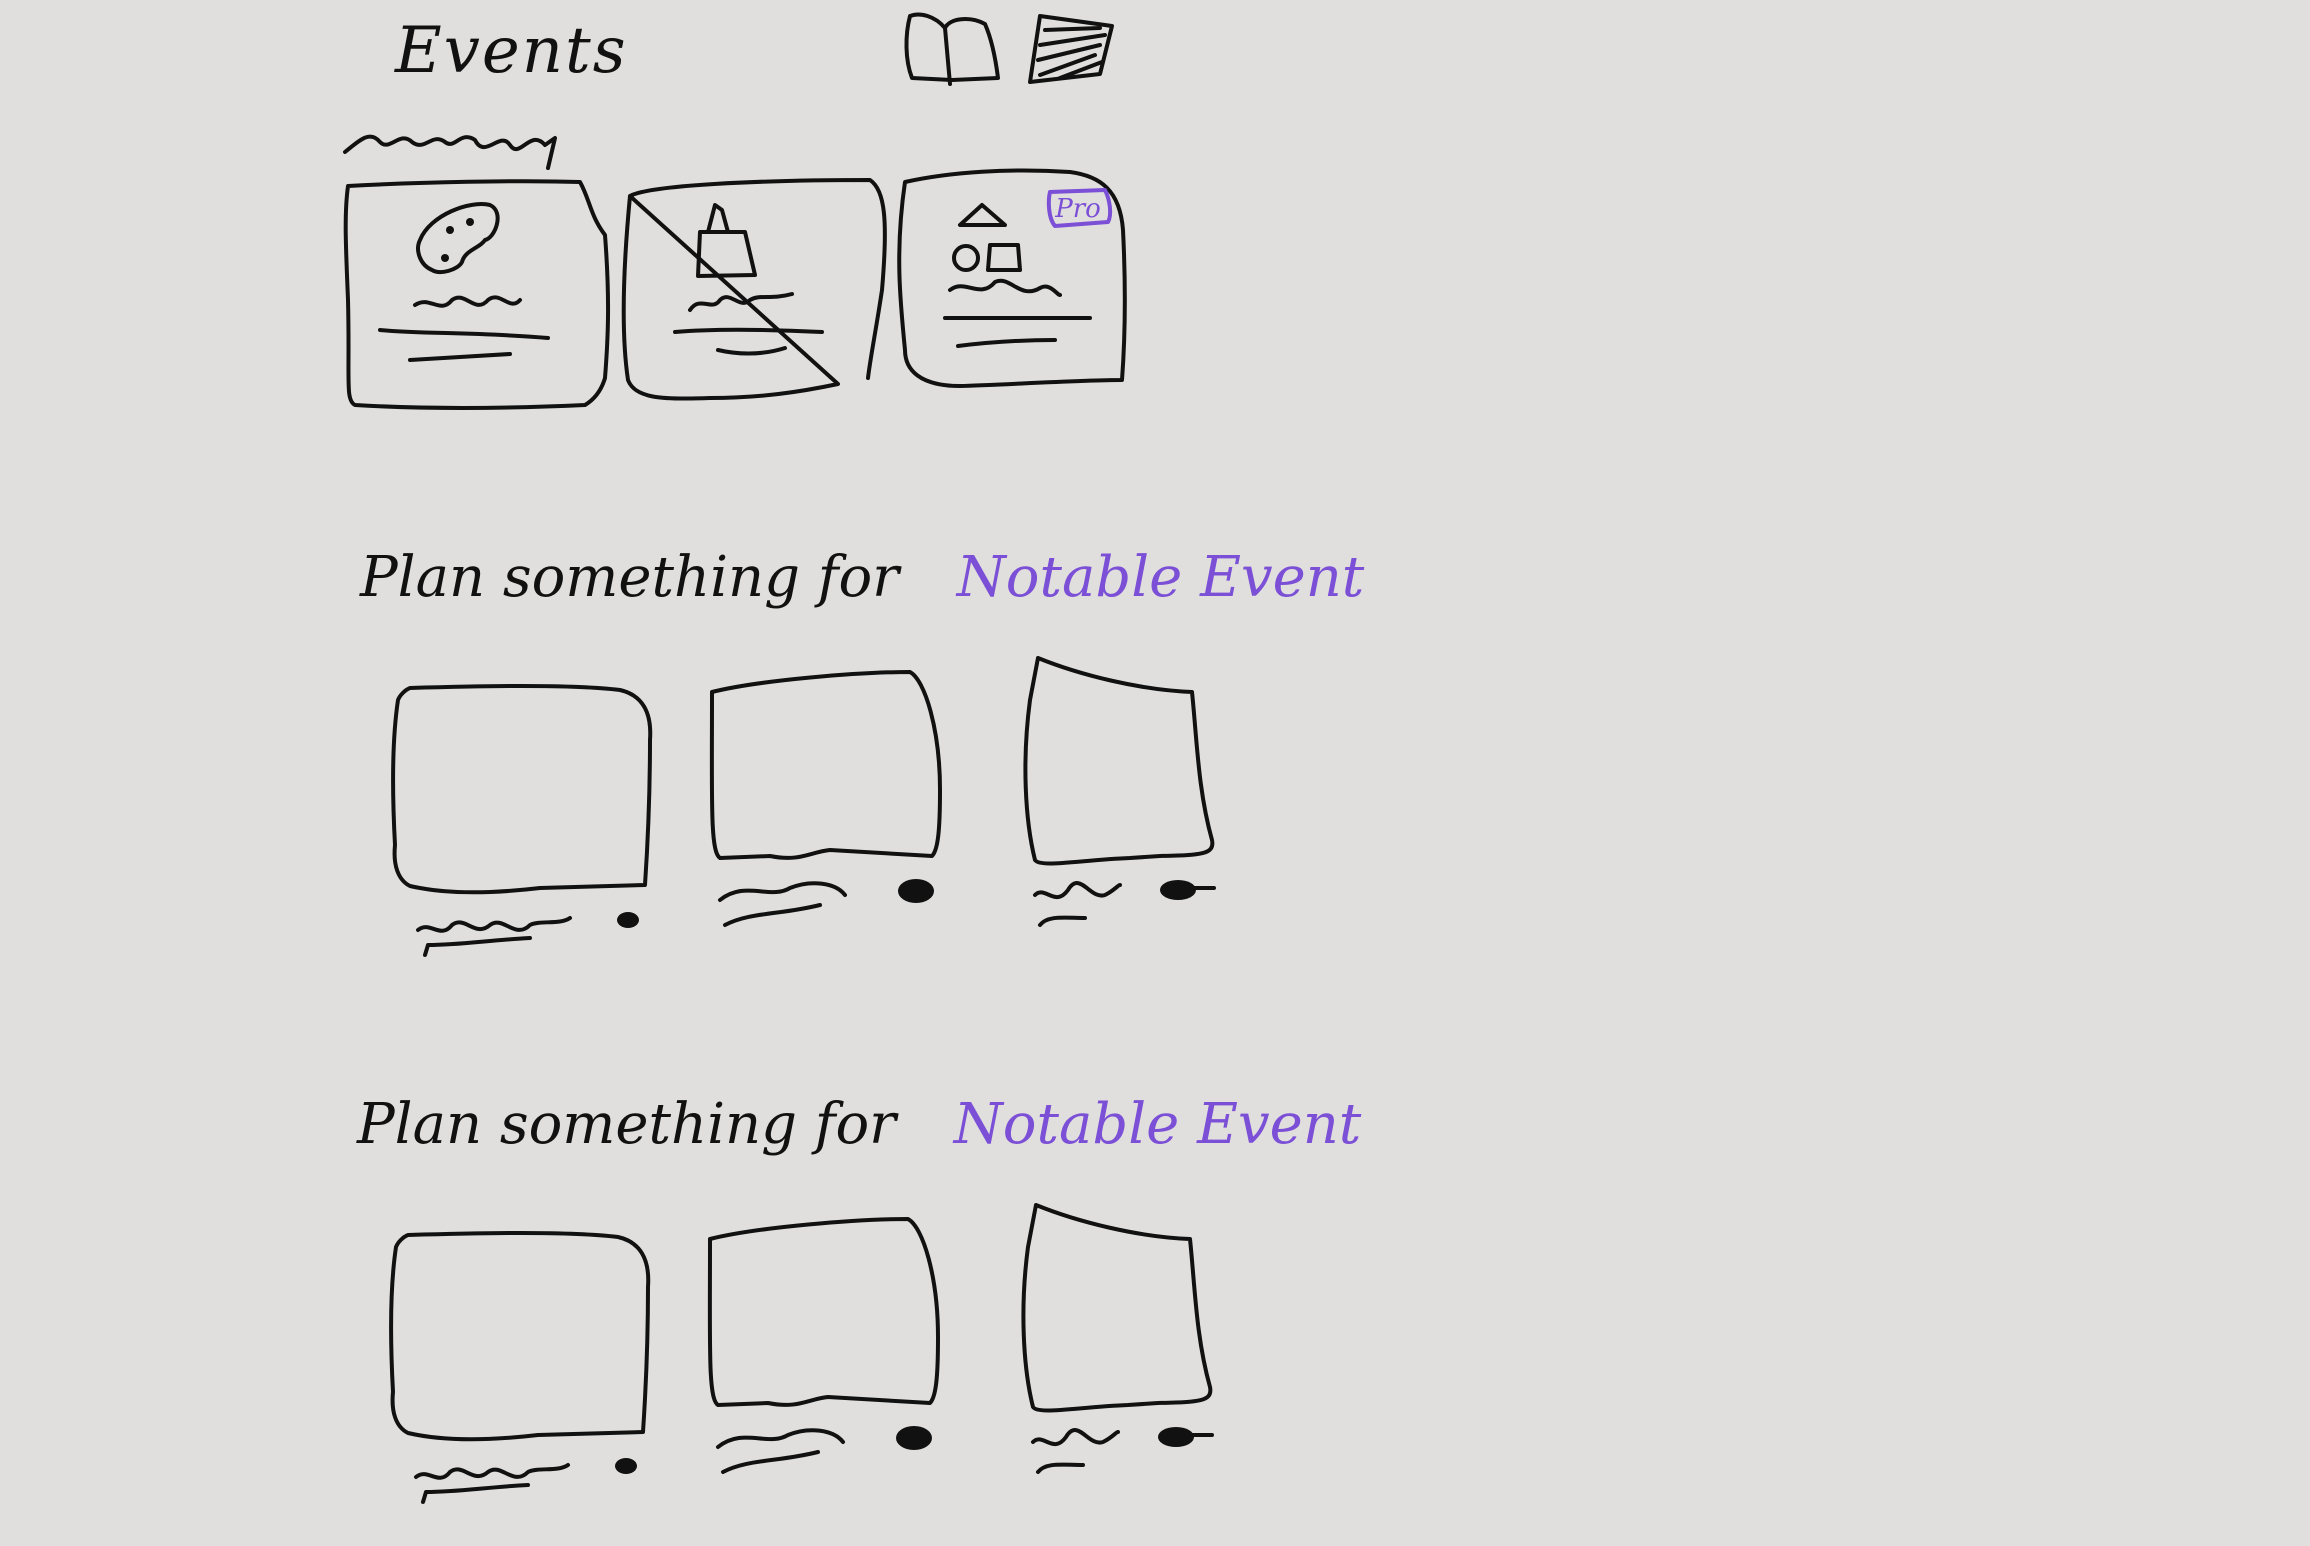 The width and height of the screenshot is (2310, 1546). What do you see at coordinates (458, 238) in the screenshot?
I see `palette-icon` at bounding box center [458, 238].